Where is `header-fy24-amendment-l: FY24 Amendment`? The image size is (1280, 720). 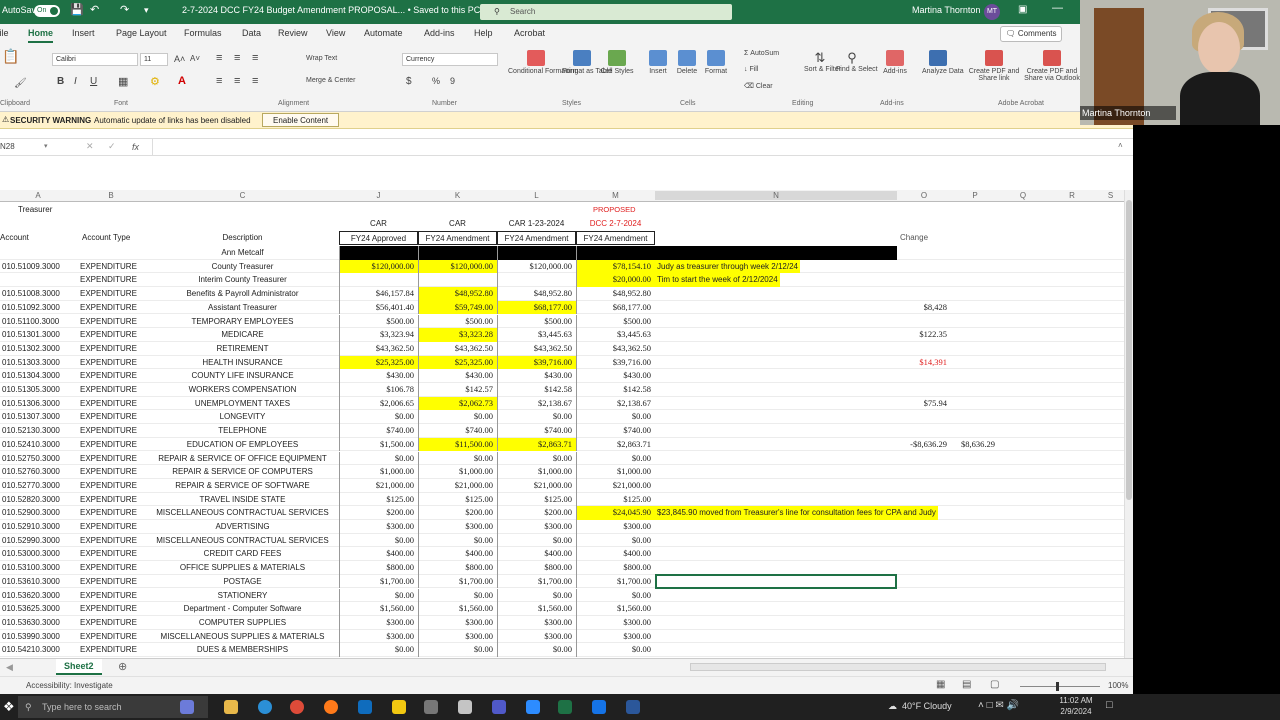
header-fy24-amendment-l: FY24 Amendment is located at coordinates (536, 238).